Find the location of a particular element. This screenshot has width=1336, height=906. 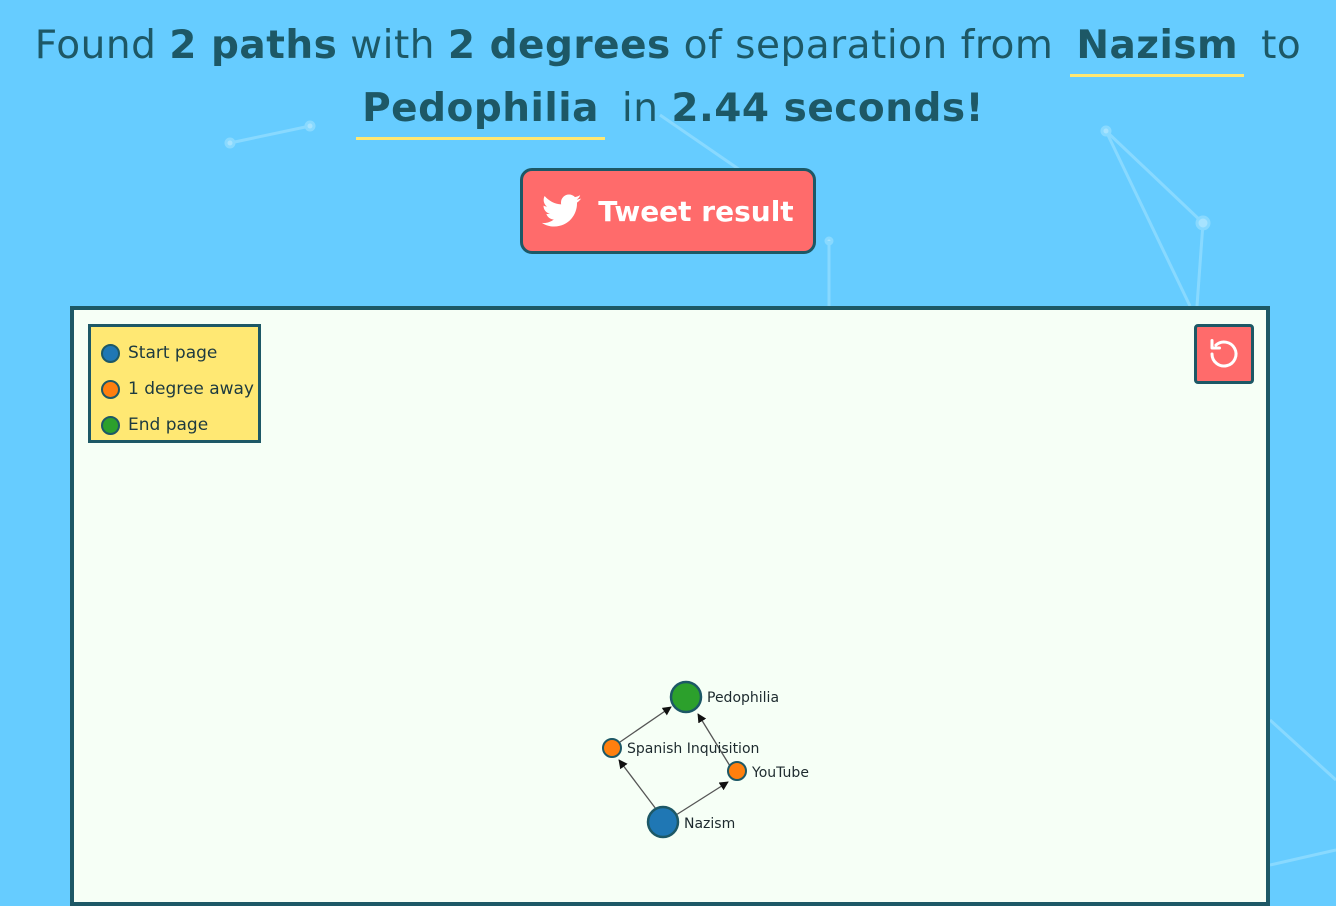

headline-found: Found is located at coordinates (95, 45).